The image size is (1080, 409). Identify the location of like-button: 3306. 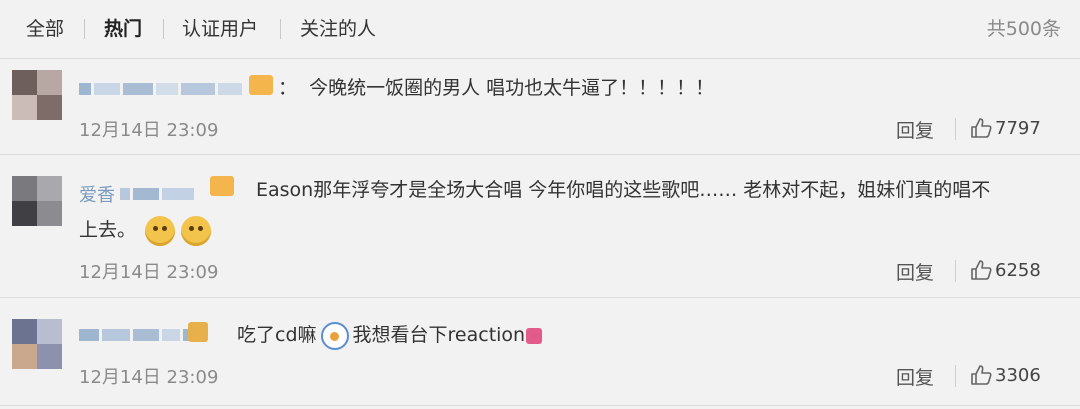
(1005, 376).